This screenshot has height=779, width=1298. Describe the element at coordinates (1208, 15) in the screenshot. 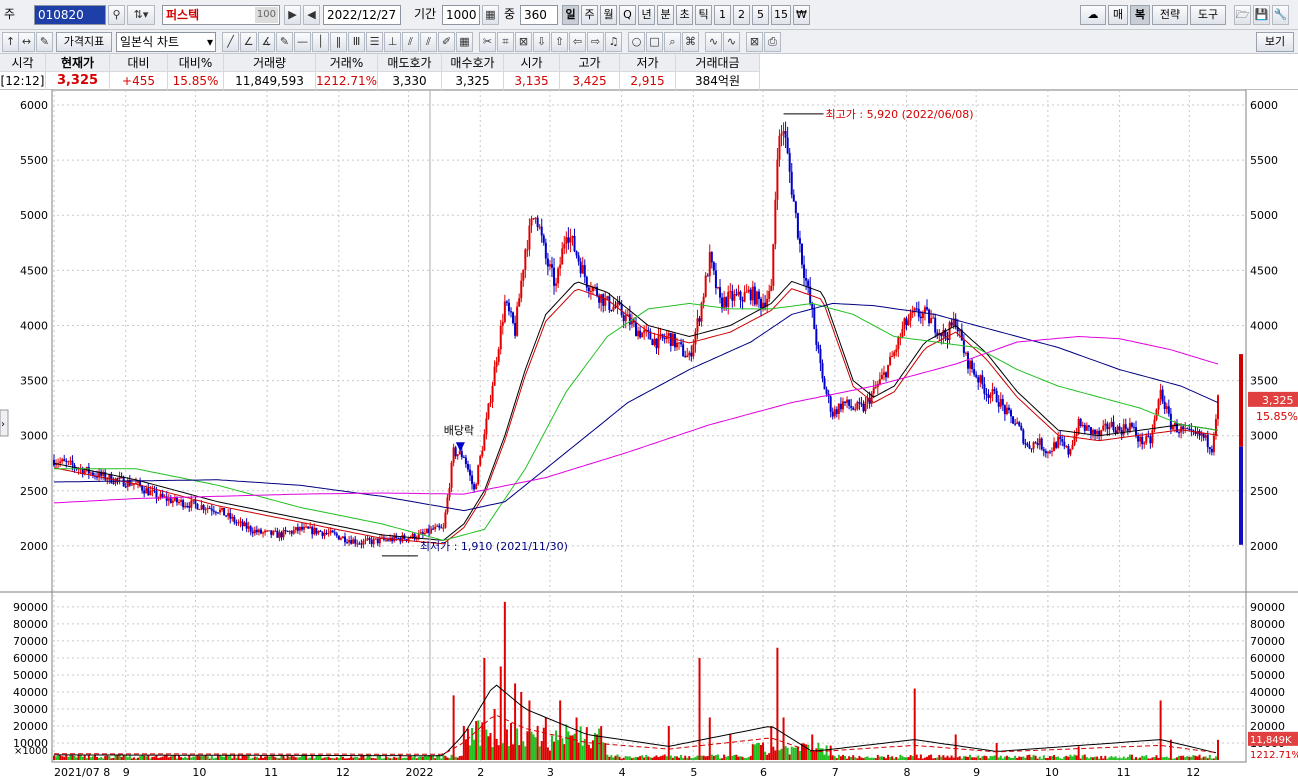

I see `right-button-3: 도구` at that location.